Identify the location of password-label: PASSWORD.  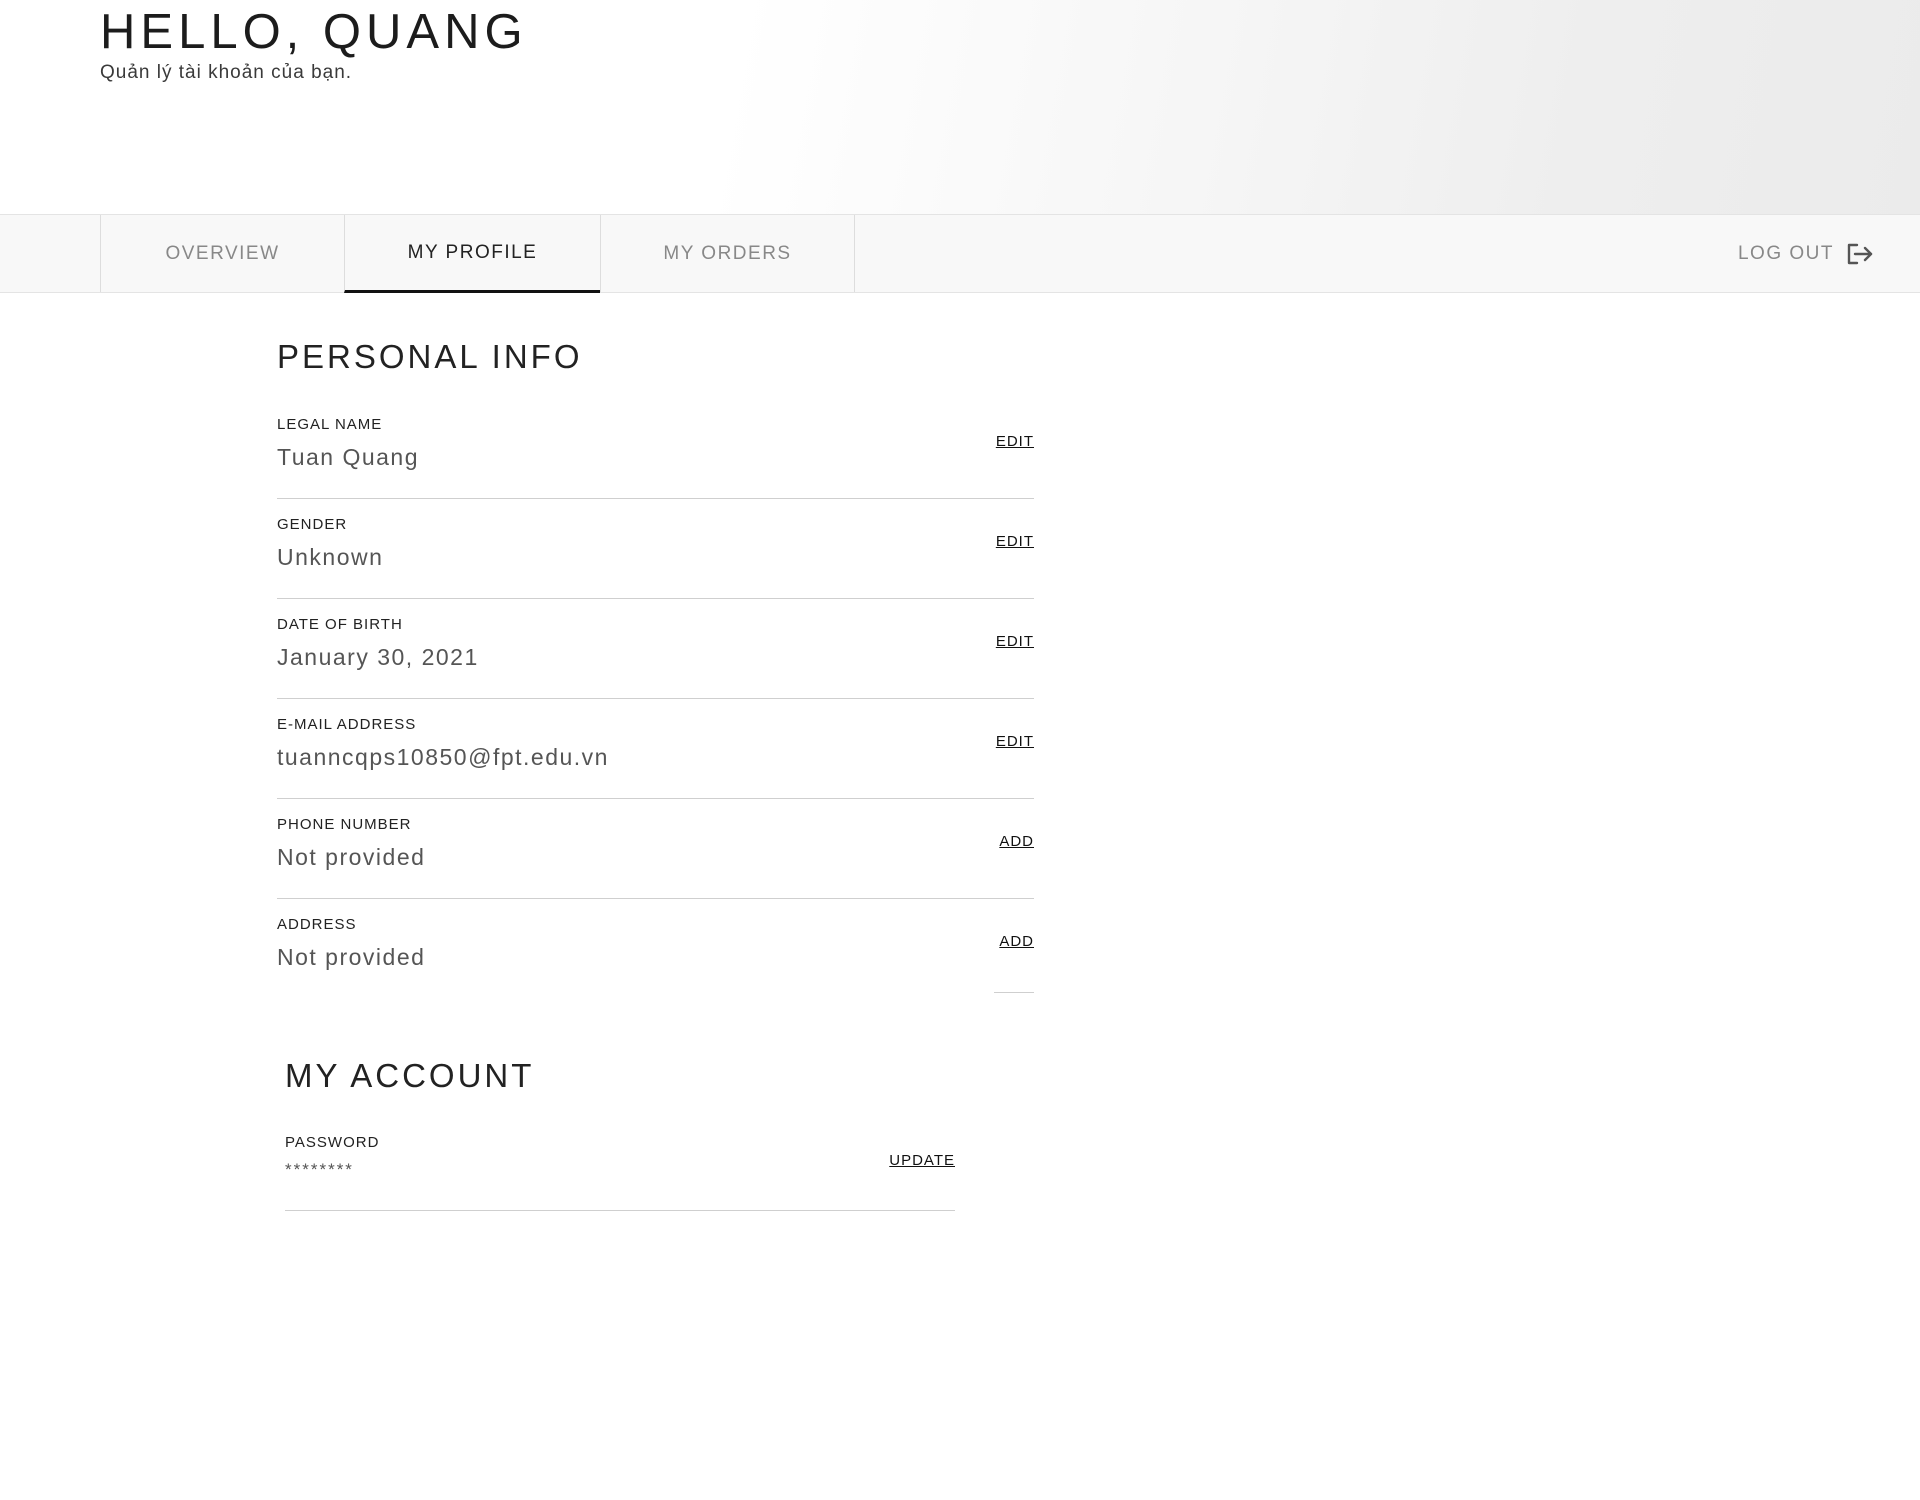
(332, 1142).